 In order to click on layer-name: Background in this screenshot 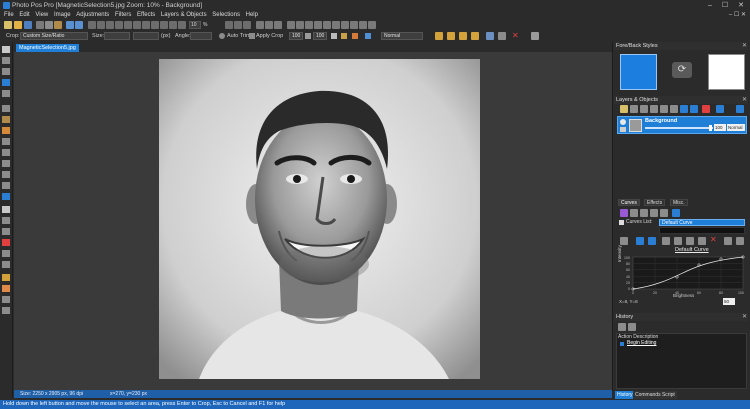, I will do `click(661, 121)`.